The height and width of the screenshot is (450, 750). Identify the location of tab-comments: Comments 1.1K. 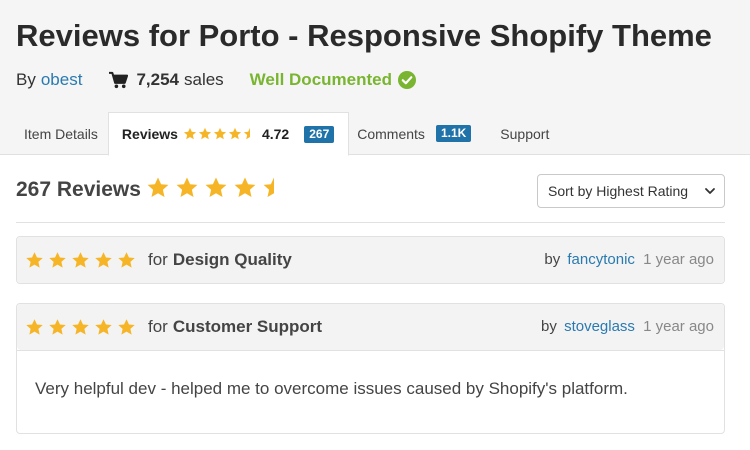
(414, 133).